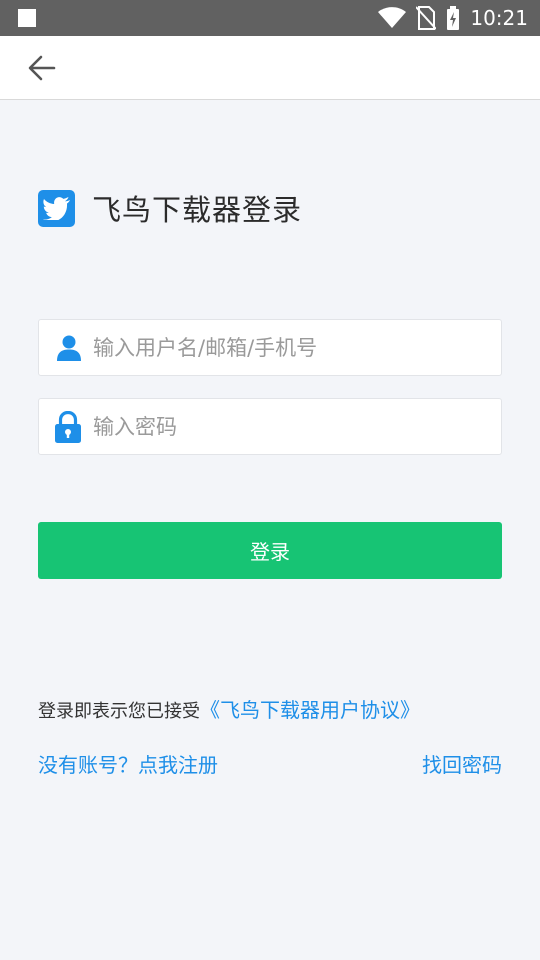  I want to click on battery-charging-icon, so click(453, 18).